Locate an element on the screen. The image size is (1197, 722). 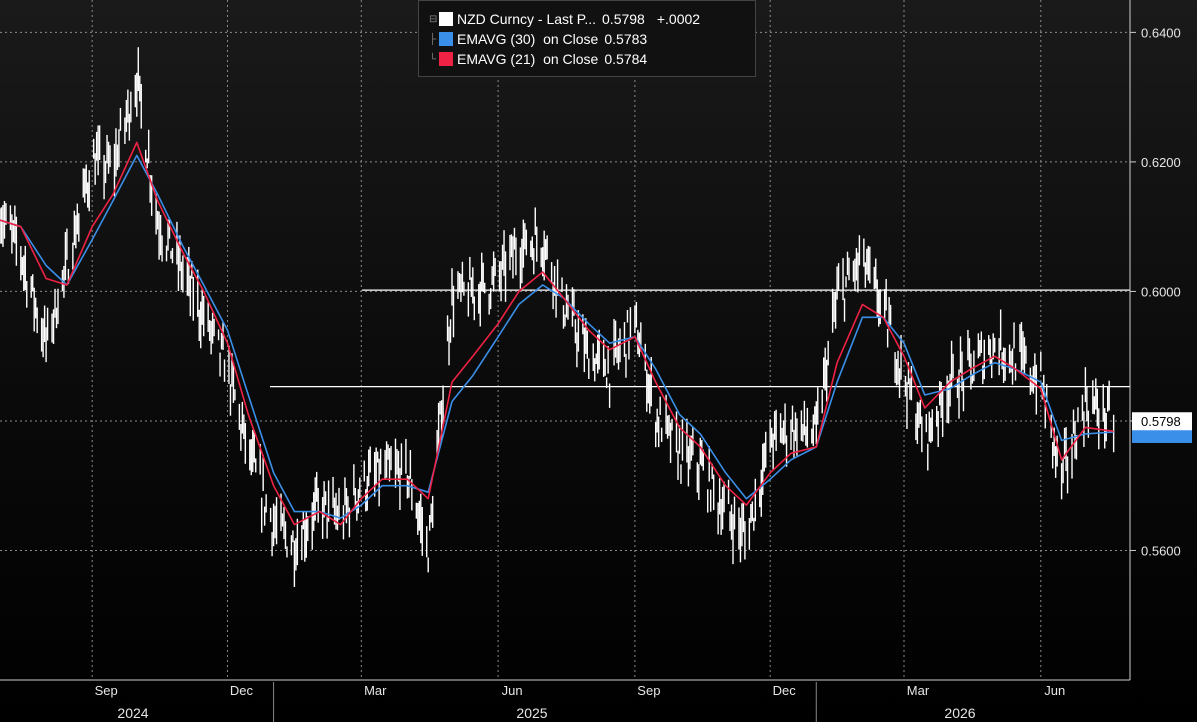
y-tick-label: 0.6400 is located at coordinates (1161, 32).